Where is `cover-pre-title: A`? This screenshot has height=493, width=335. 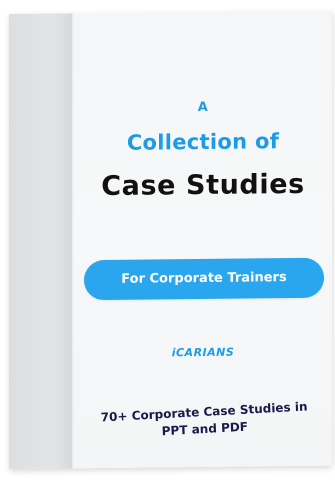
cover-pre-title: A is located at coordinates (203, 107).